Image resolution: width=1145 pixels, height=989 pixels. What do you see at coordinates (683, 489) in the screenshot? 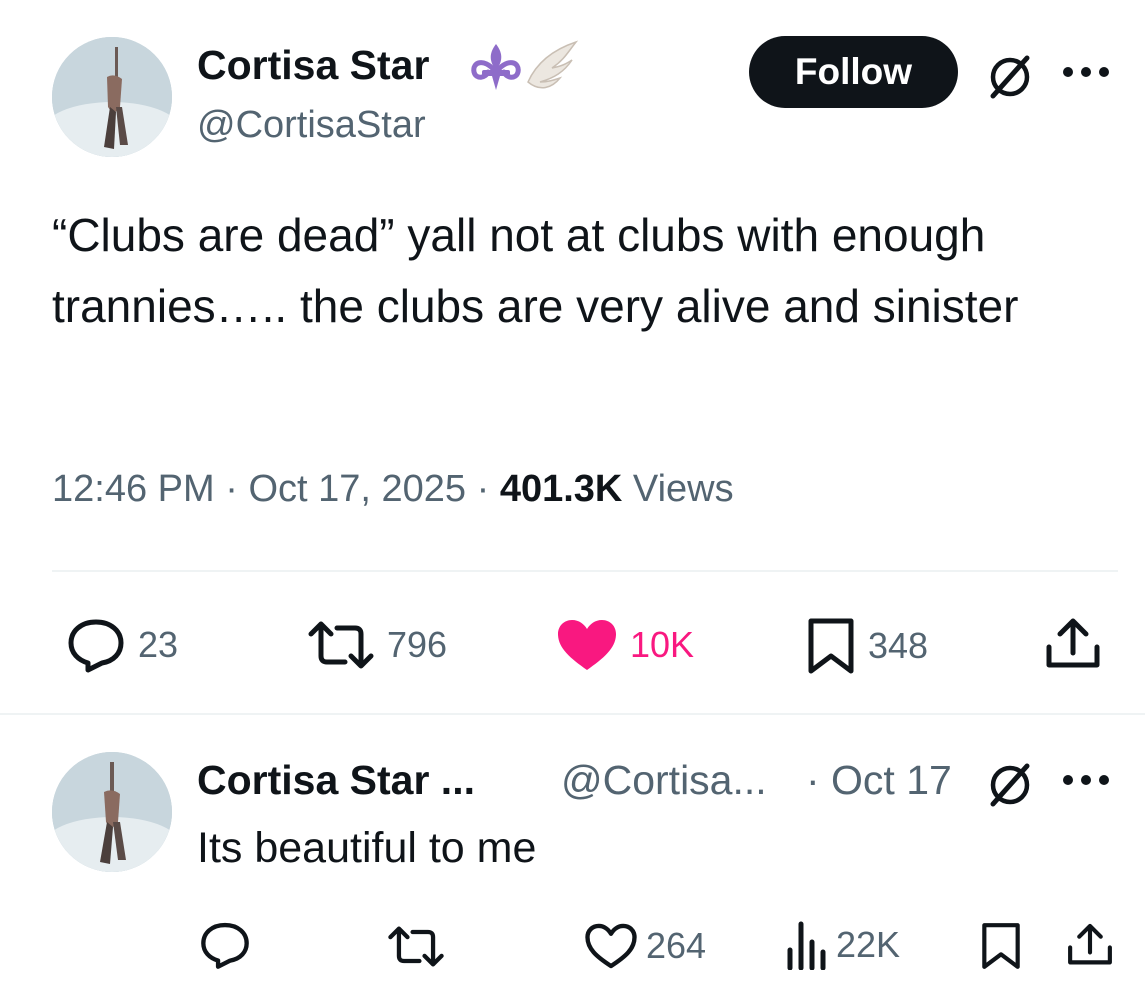
I see `views-label: Views` at bounding box center [683, 489].